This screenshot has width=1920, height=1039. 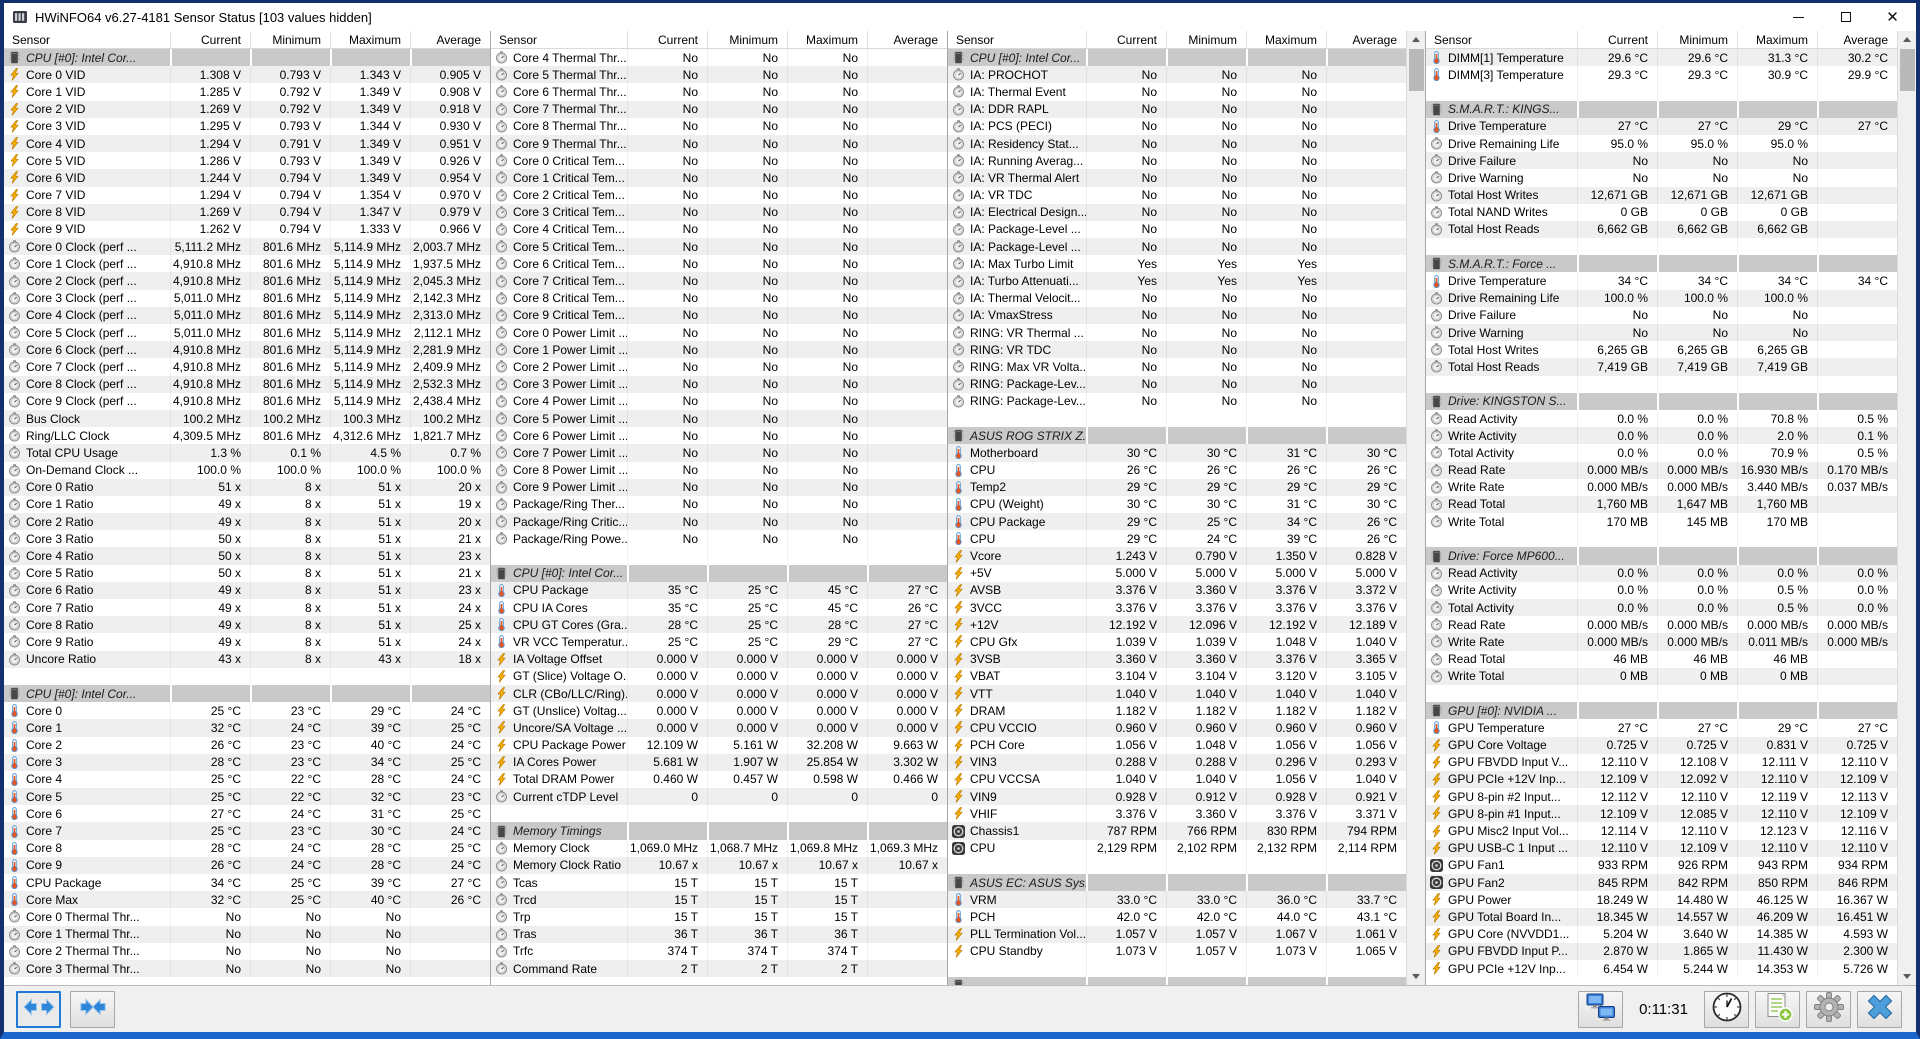 What do you see at coordinates (1177, 745) in the screenshot?
I see `sensor-row: PCH Core 1.056 V 1.048 V 1.056 V 1.056 V` at bounding box center [1177, 745].